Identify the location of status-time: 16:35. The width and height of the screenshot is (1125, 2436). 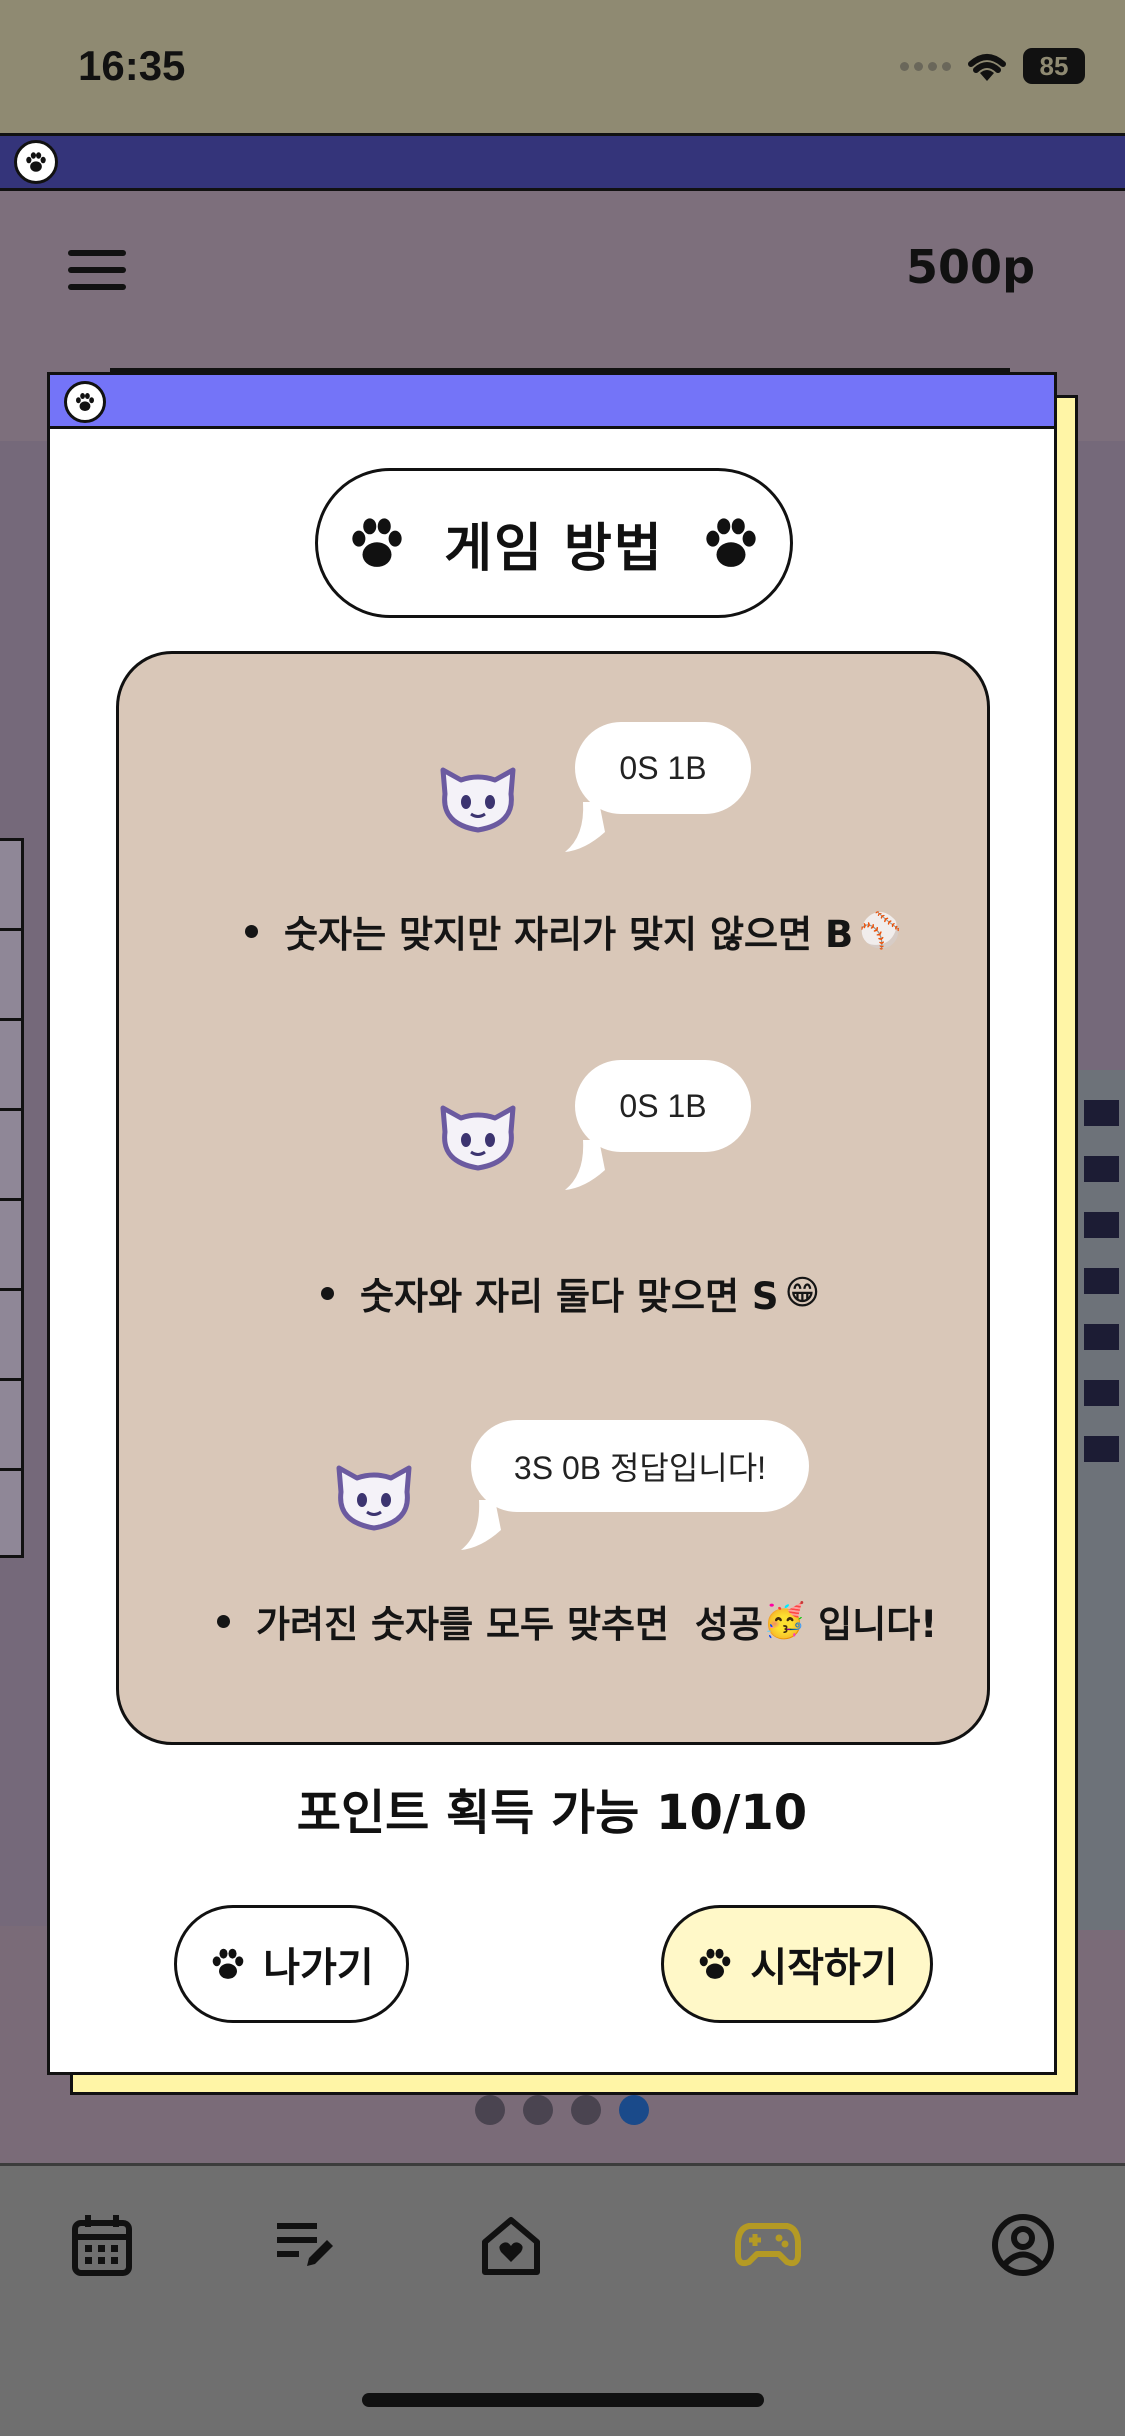
(132, 65).